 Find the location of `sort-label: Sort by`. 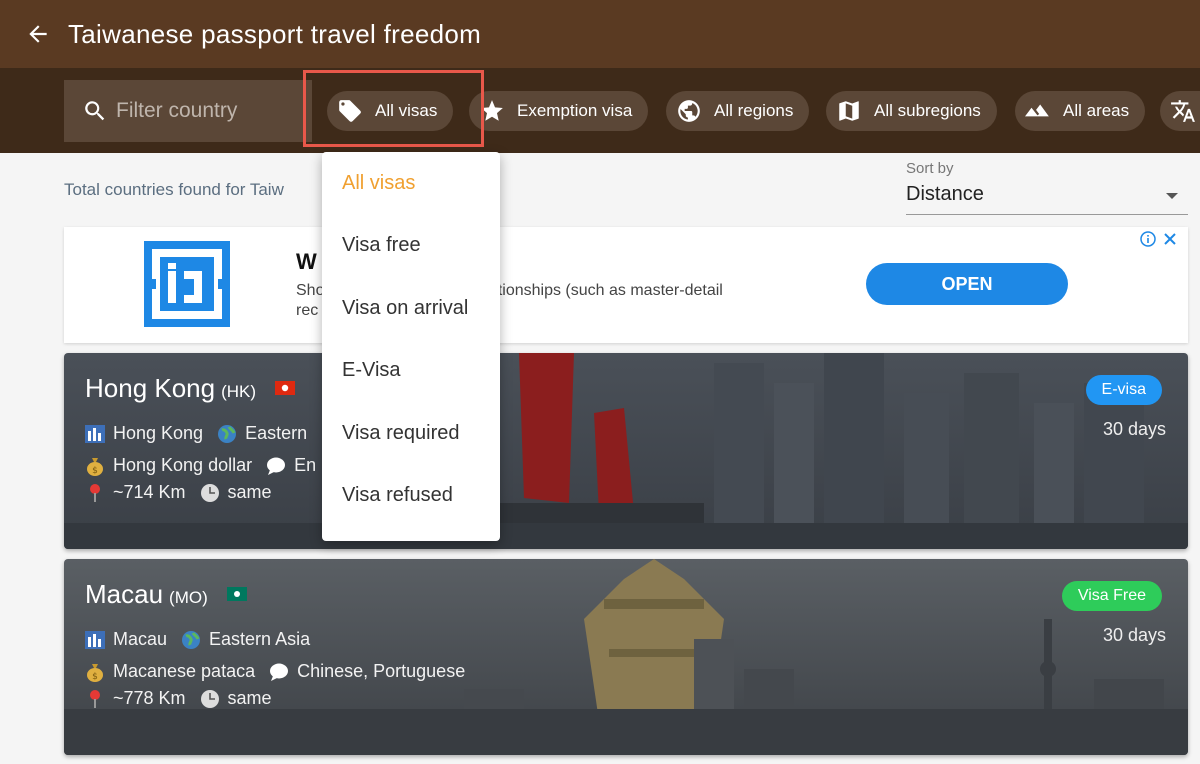

sort-label: Sort by is located at coordinates (930, 168).